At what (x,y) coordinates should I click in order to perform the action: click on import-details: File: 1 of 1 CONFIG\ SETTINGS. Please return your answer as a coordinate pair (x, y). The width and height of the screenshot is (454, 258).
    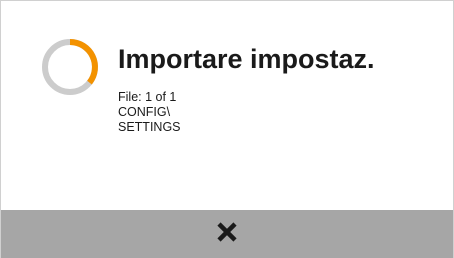
    Looking at the image, I should click on (149, 112).